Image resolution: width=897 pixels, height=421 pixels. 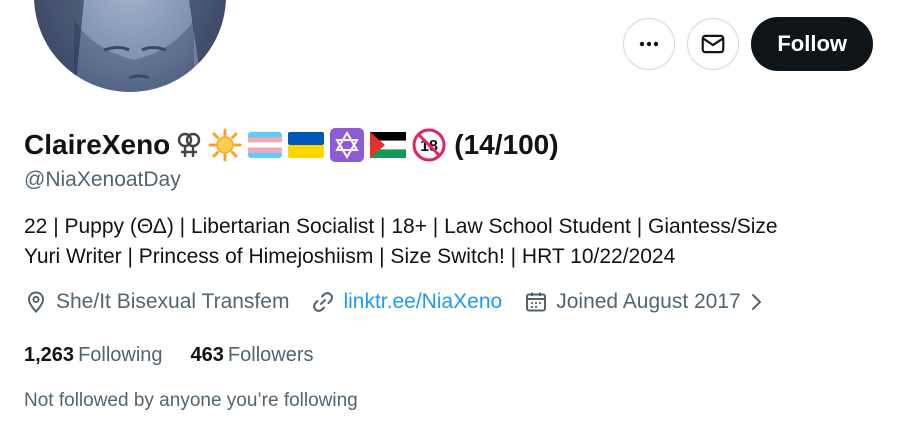 I want to click on sun-icon, so click(x=225, y=145).